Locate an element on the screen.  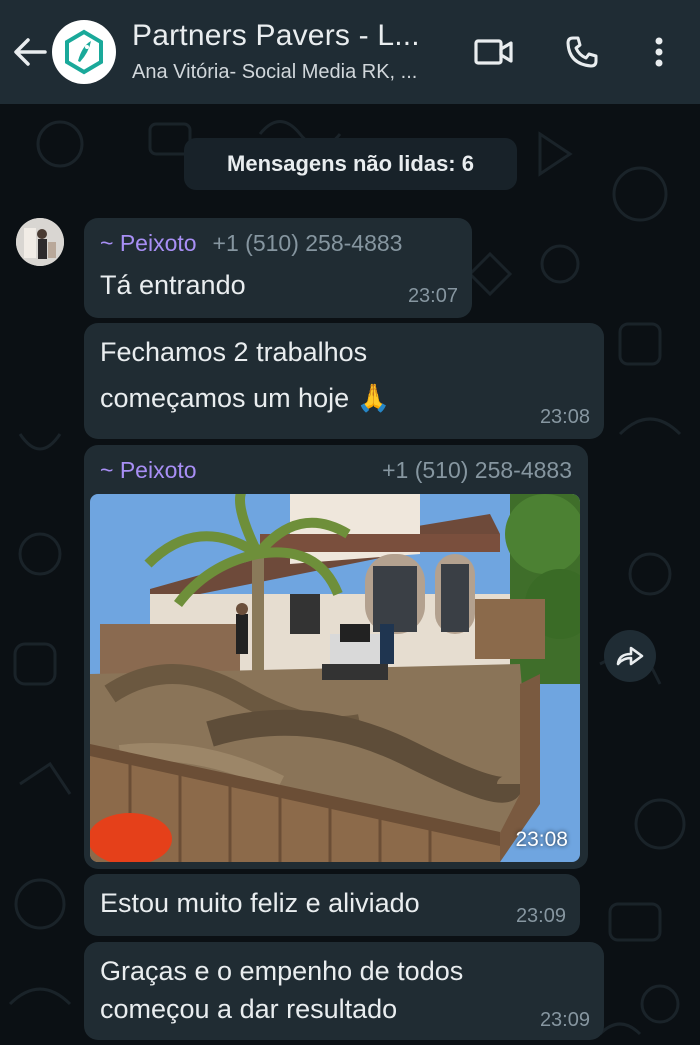
message-text-line1: Fechamos 2 trabalhos is located at coordinates (234, 352).